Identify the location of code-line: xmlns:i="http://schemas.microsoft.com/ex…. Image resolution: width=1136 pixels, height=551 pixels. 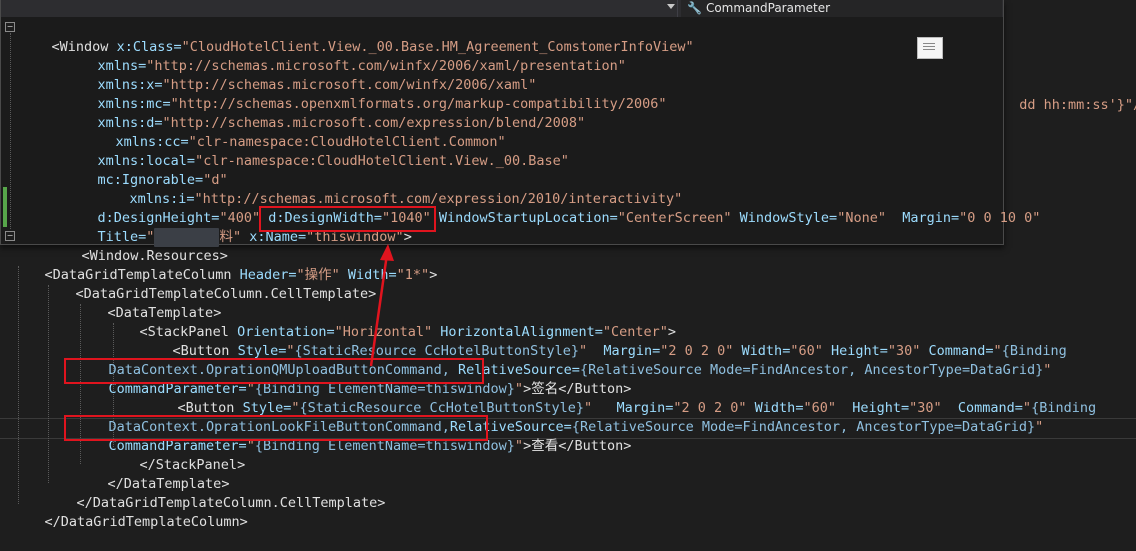
(390, 189).